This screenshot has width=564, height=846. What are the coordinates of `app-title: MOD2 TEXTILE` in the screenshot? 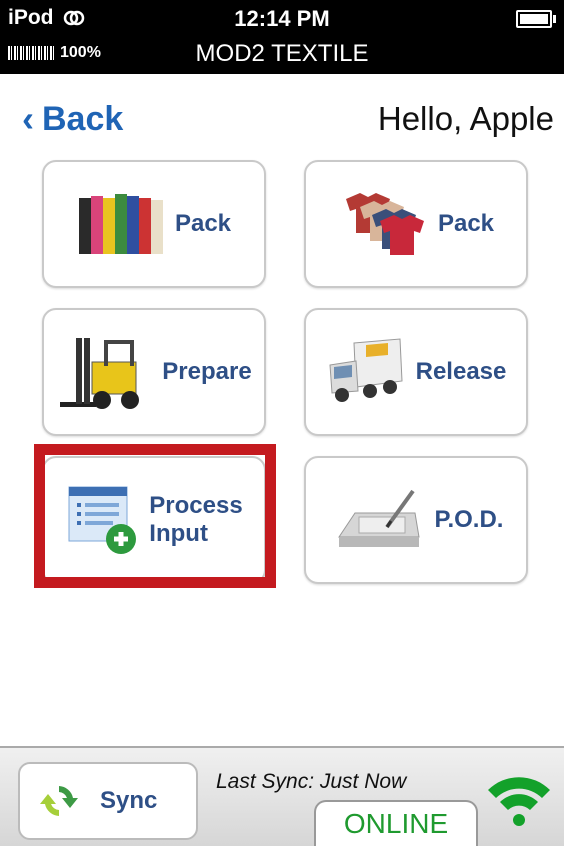 It's located at (282, 53).